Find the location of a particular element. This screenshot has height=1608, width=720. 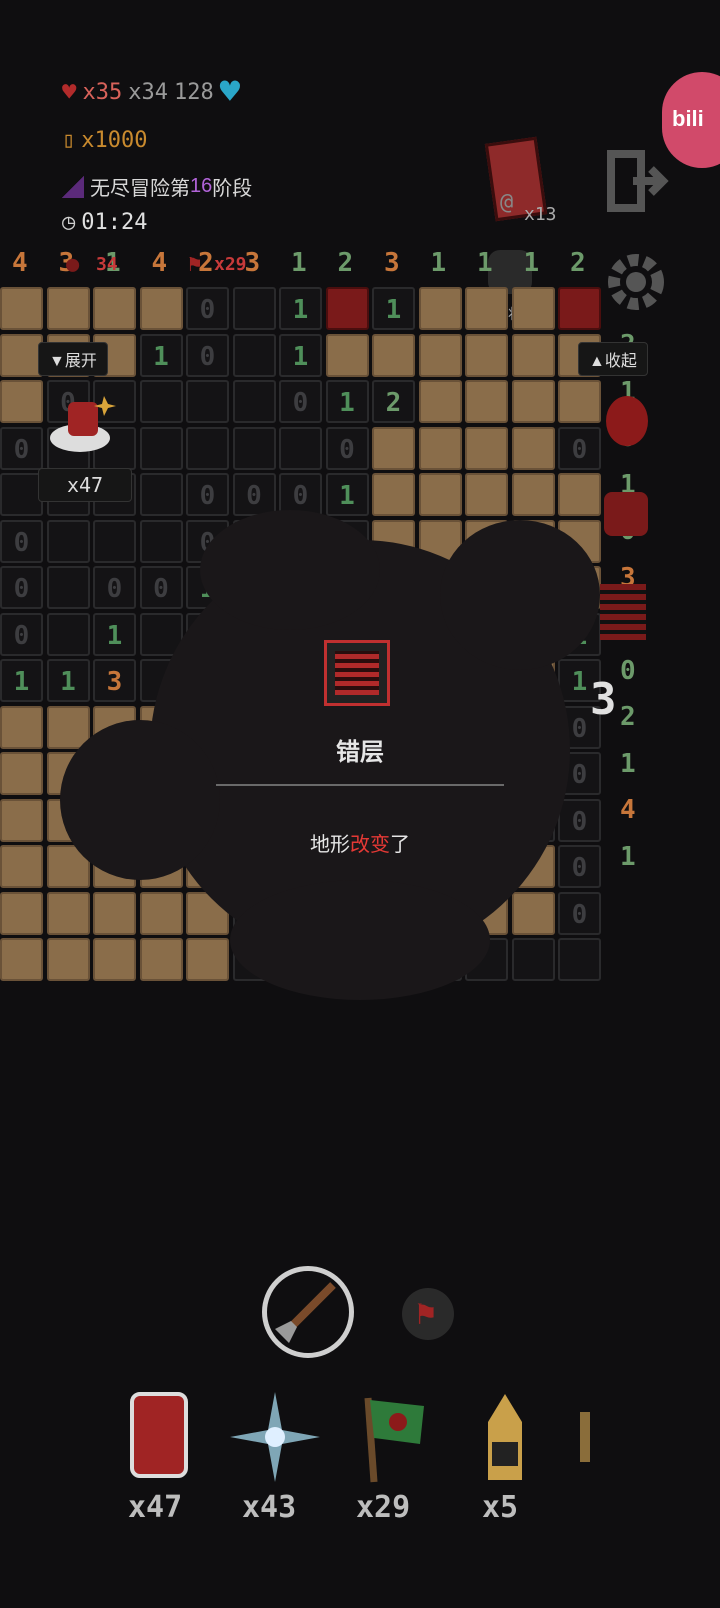

number-tile: 3 is located at coordinates (114, 680).